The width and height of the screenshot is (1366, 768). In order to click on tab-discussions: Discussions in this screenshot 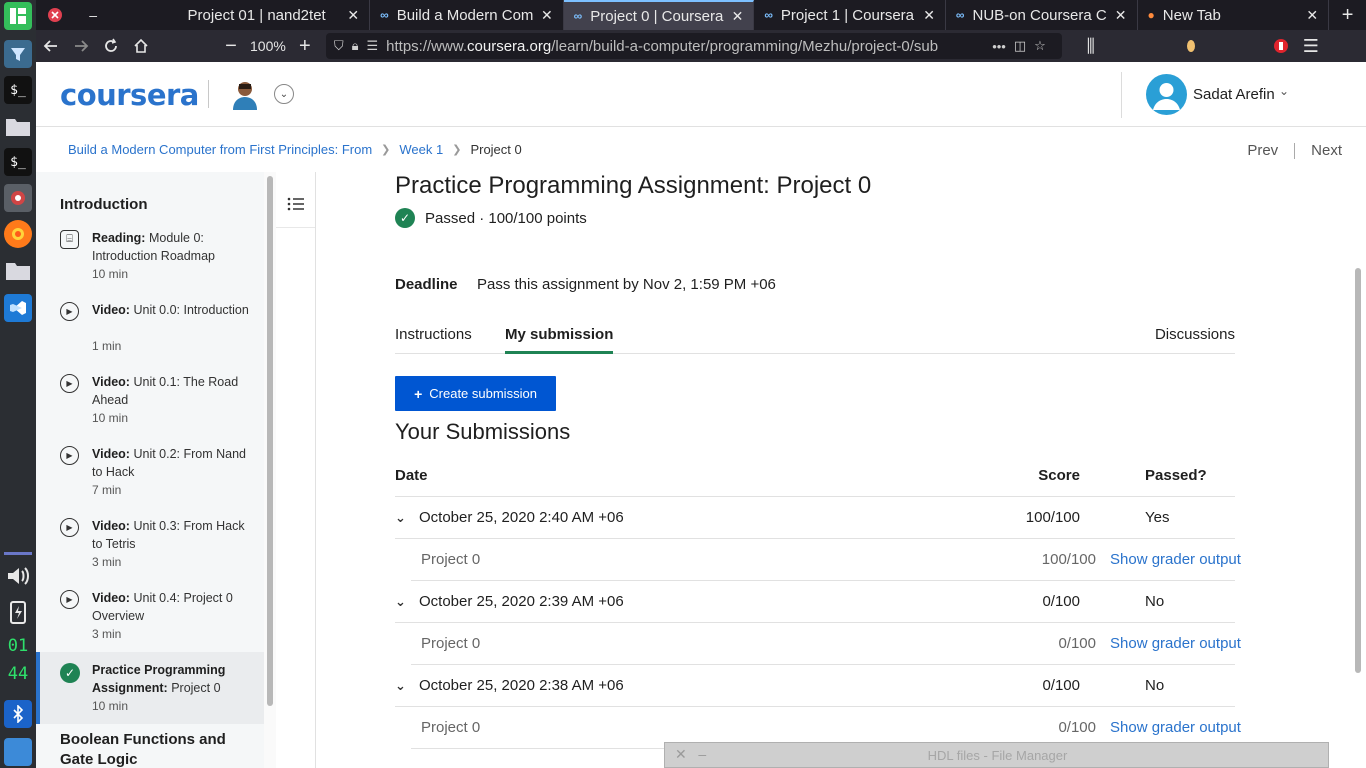, I will do `click(1195, 334)`.